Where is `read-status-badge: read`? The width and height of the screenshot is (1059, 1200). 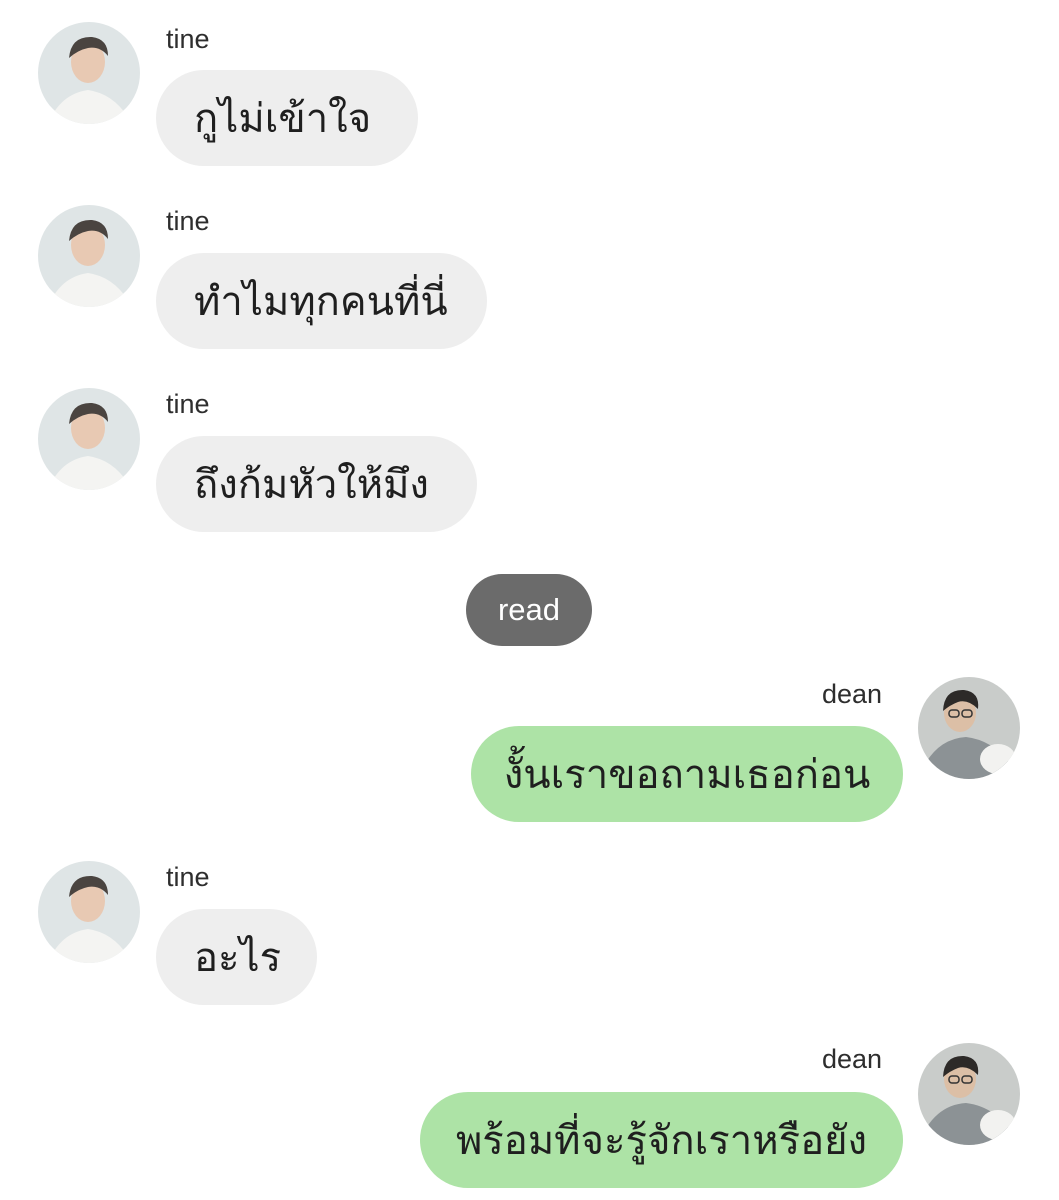
read-status-badge: read is located at coordinates (529, 610).